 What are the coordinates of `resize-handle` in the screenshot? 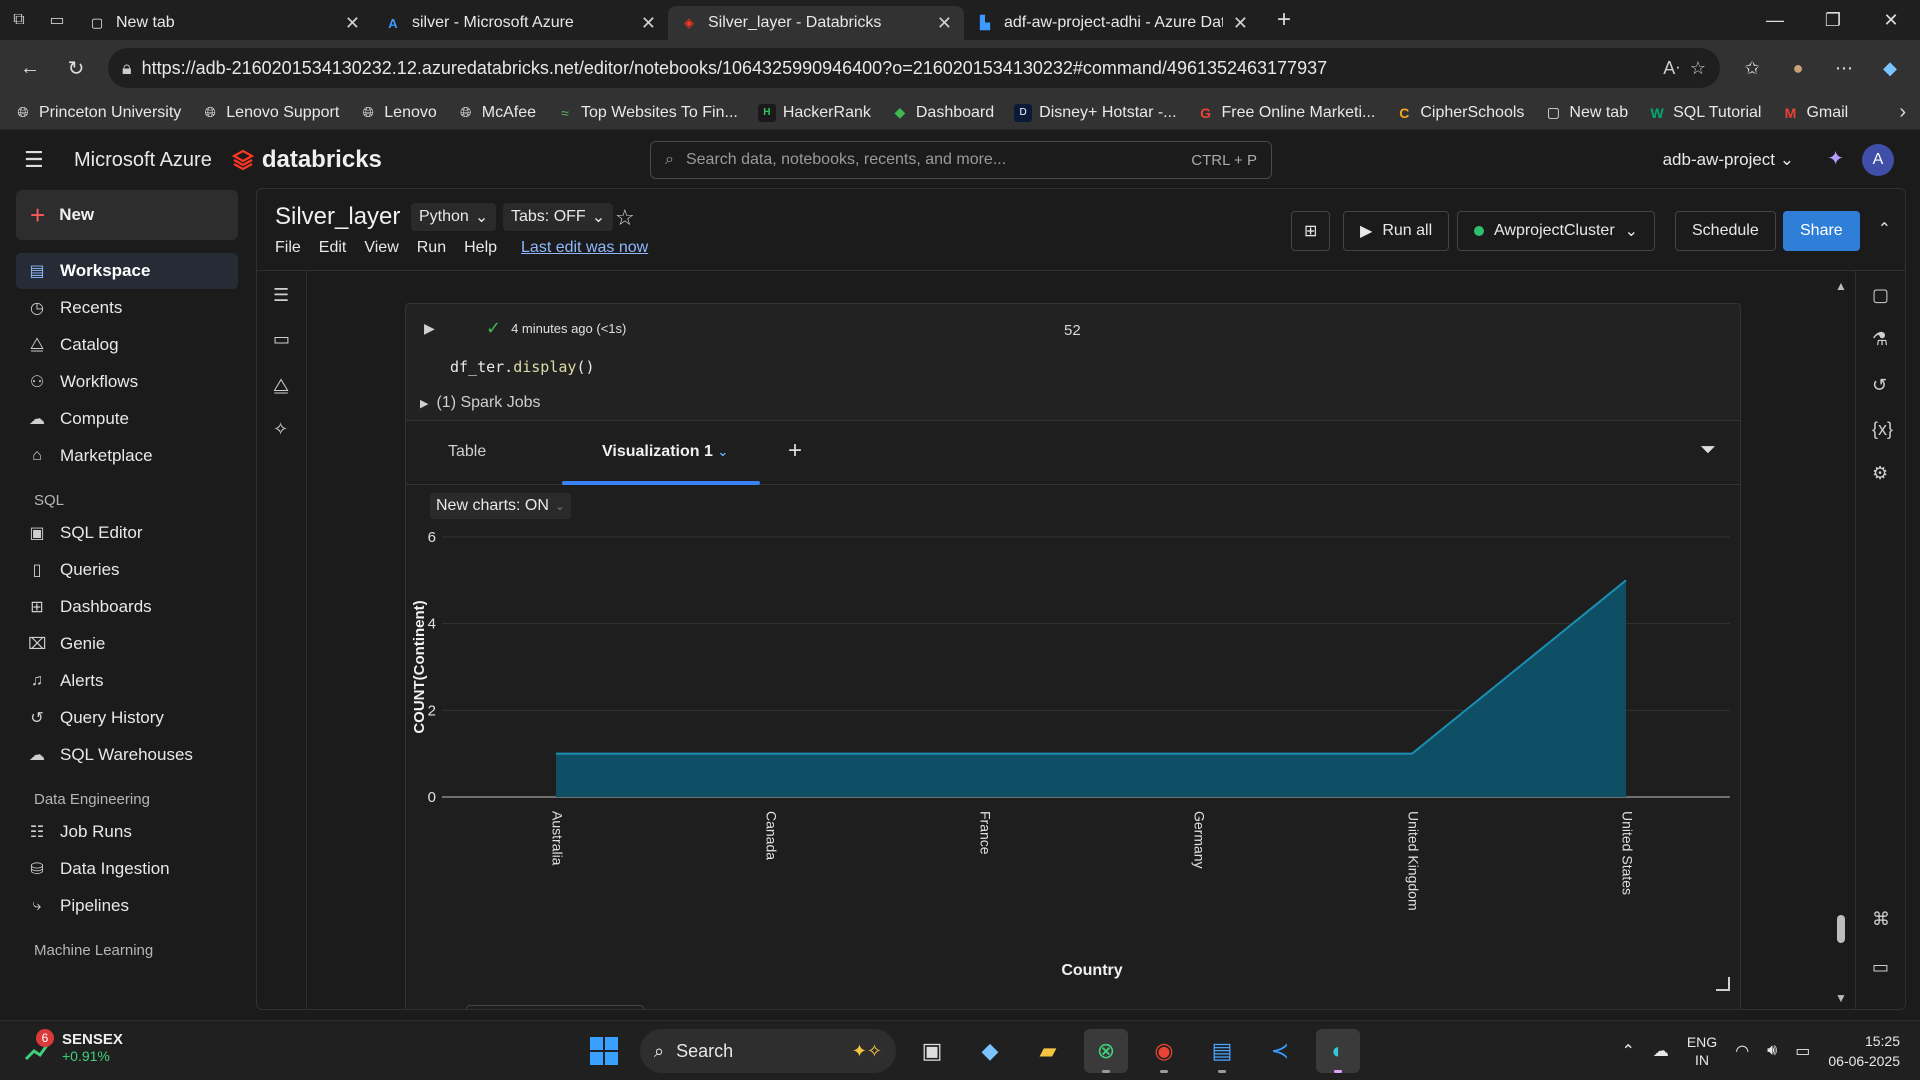 It's located at (1723, 984).